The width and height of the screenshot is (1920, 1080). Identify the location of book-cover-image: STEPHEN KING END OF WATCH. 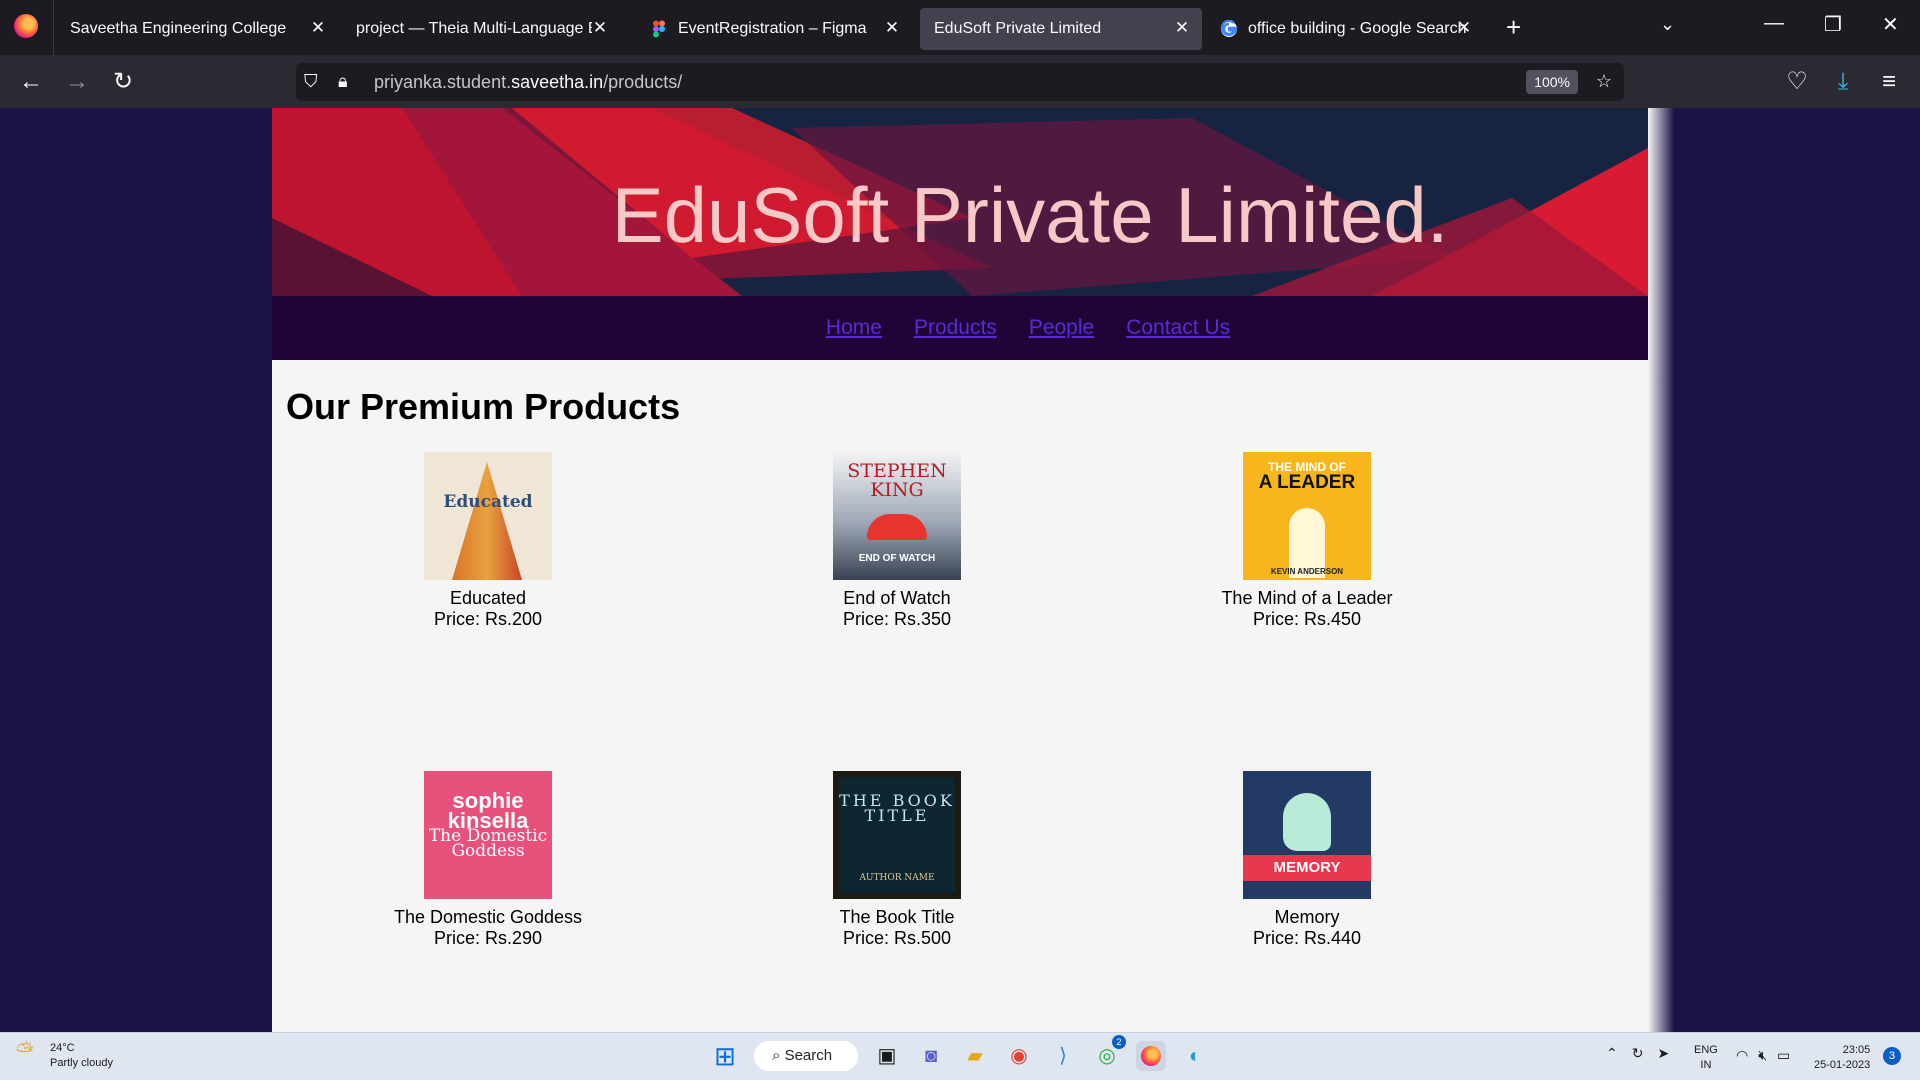
(897, 516).